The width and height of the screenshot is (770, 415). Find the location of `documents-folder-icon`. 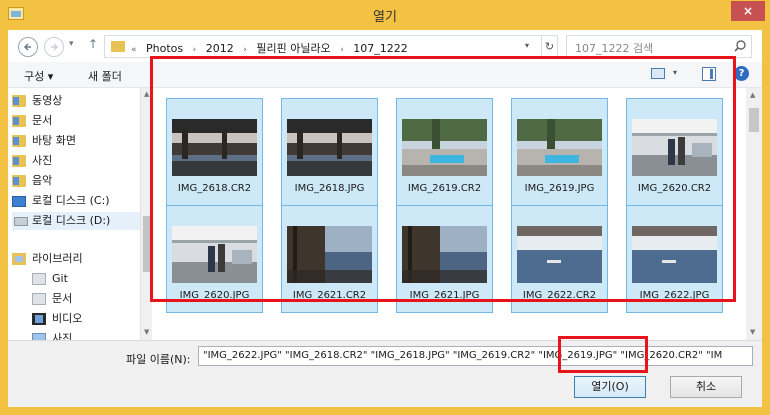

documents-folder-icon is located at coordinates (19, 121).